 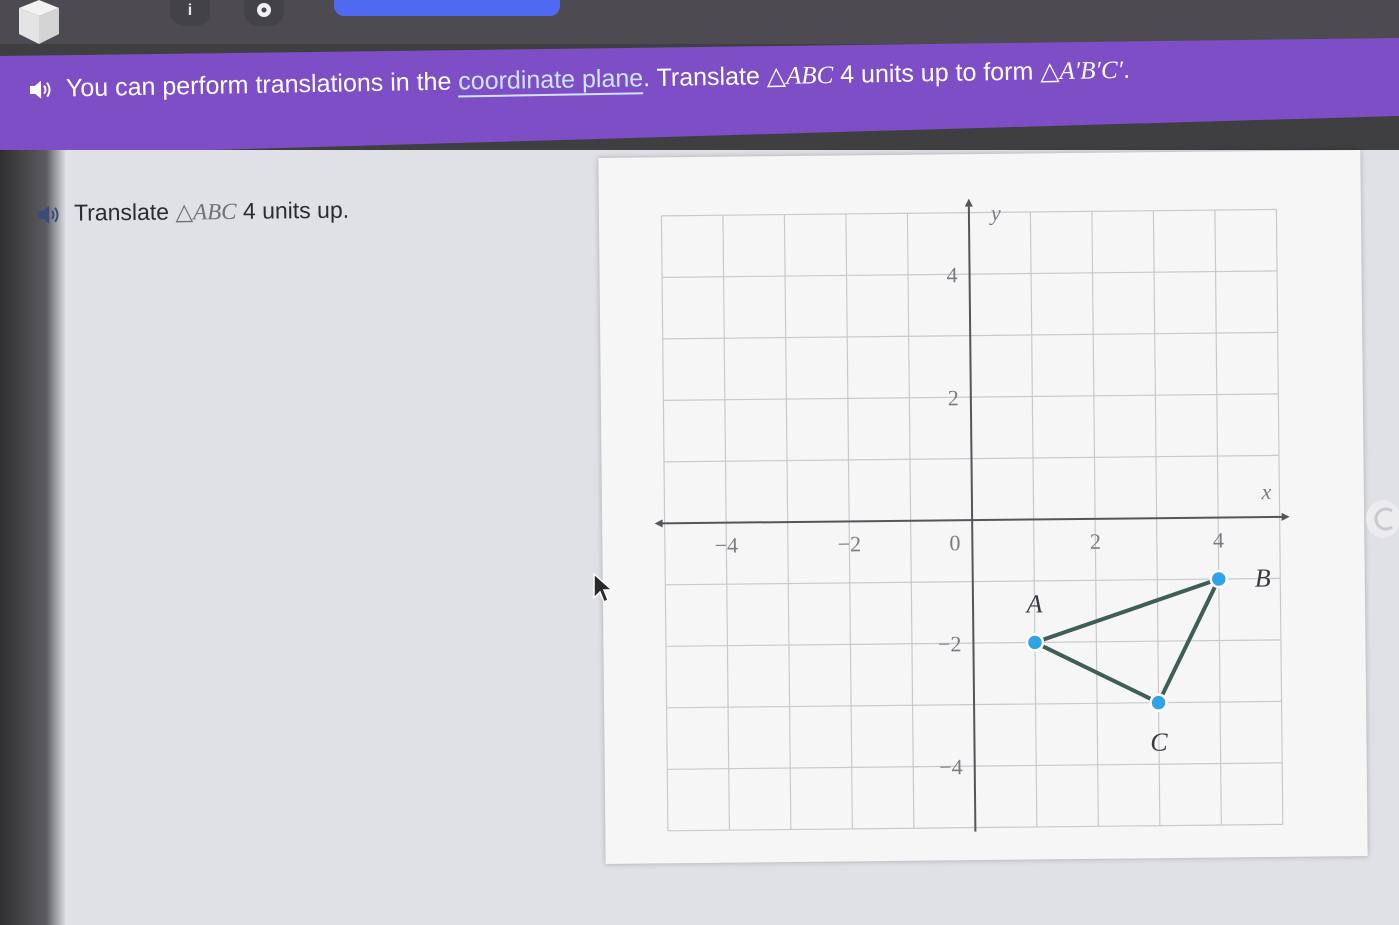 What do you see at coordinates (951, 274) in the screenshot?
I see `y-tick-label: 4` at bounding box center [951, 274].